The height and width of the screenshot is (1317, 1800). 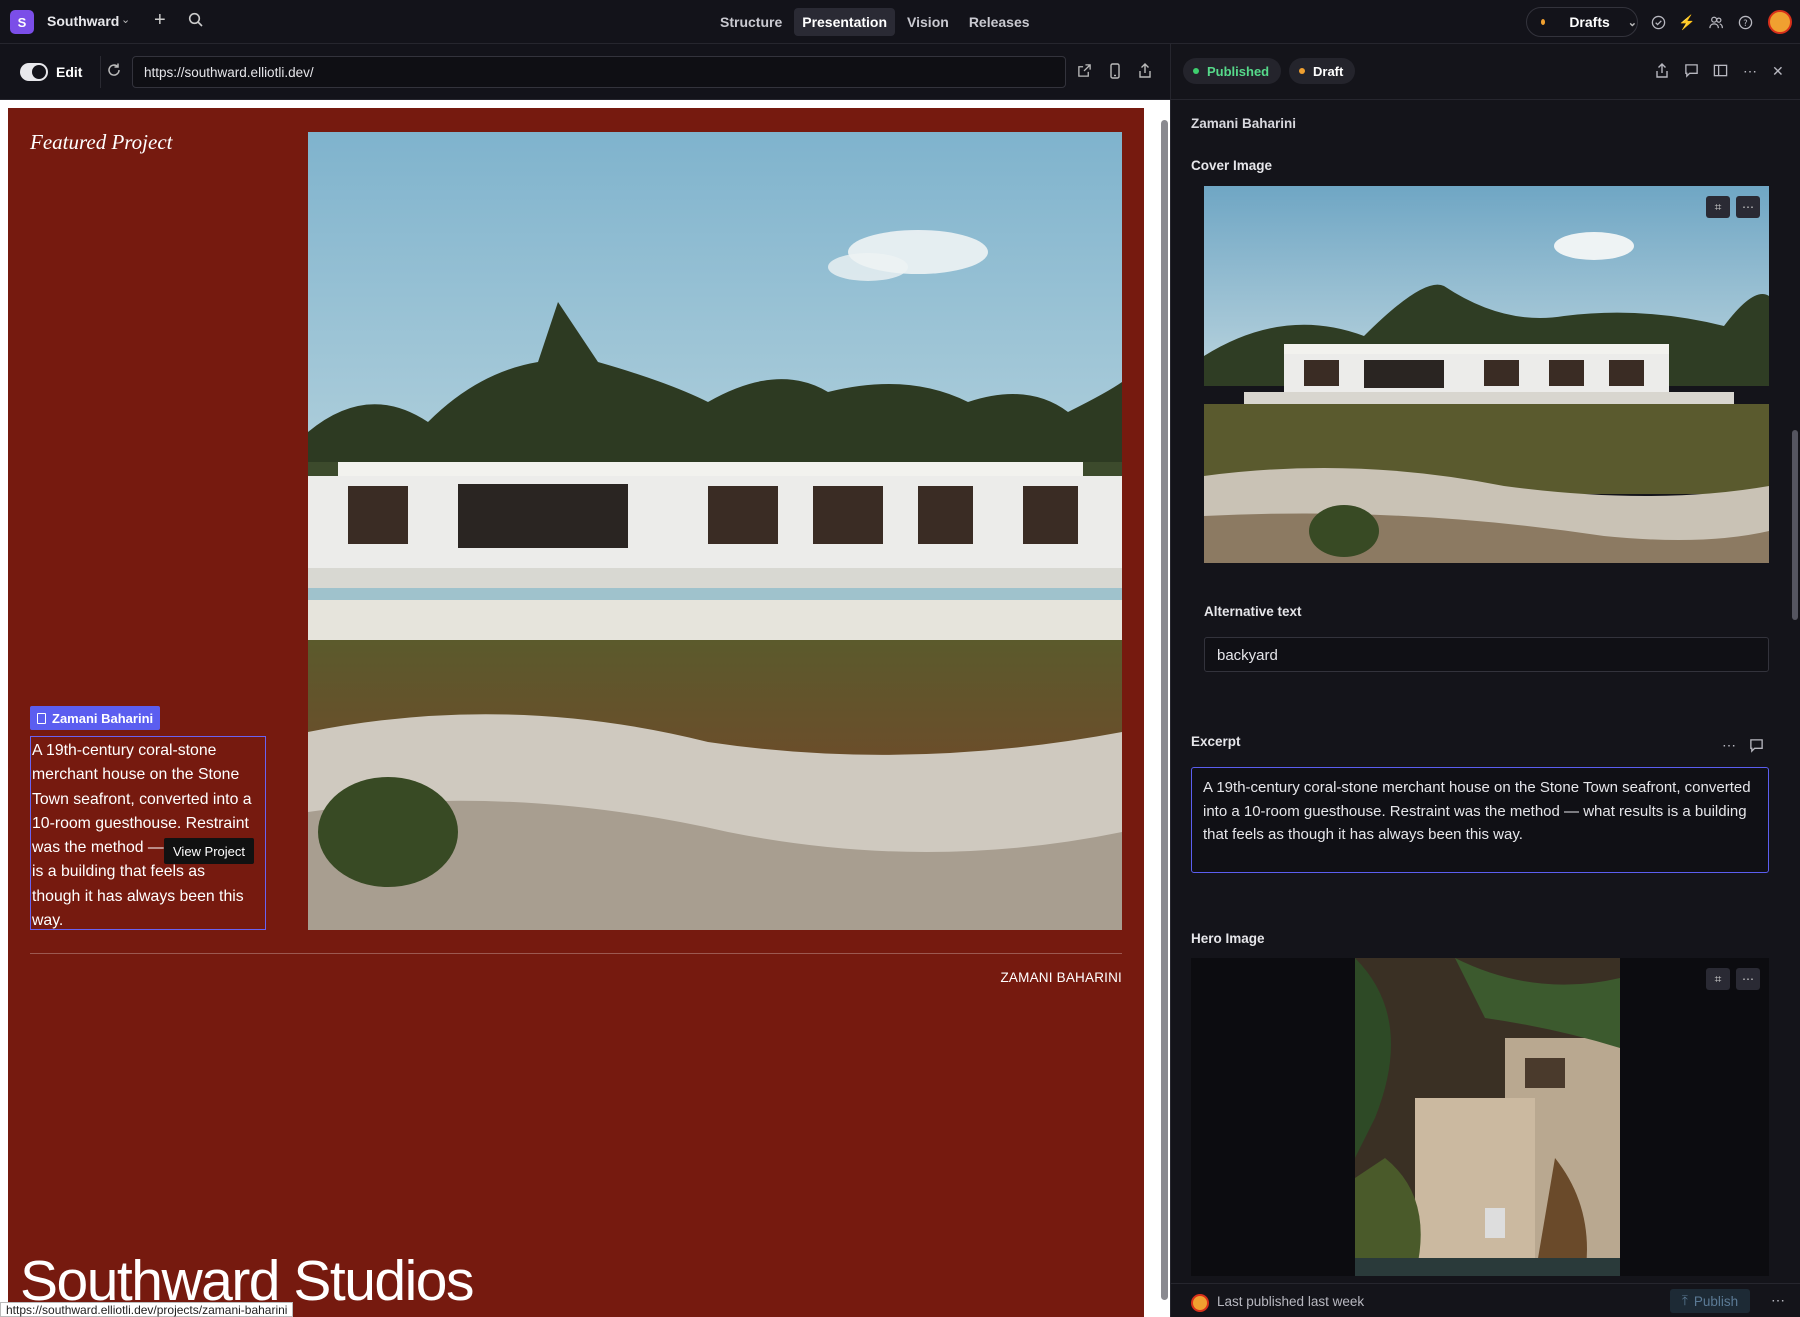 What do you see at coordinates (1756, 748) in the screenshot?
I see `comment-add-icon` at bounding box center [1756, 748].